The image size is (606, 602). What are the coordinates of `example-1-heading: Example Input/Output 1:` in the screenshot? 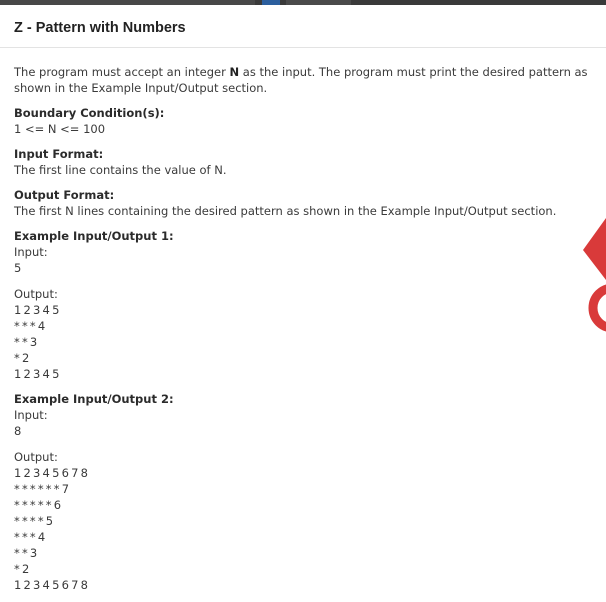 It's located at (94, 236).